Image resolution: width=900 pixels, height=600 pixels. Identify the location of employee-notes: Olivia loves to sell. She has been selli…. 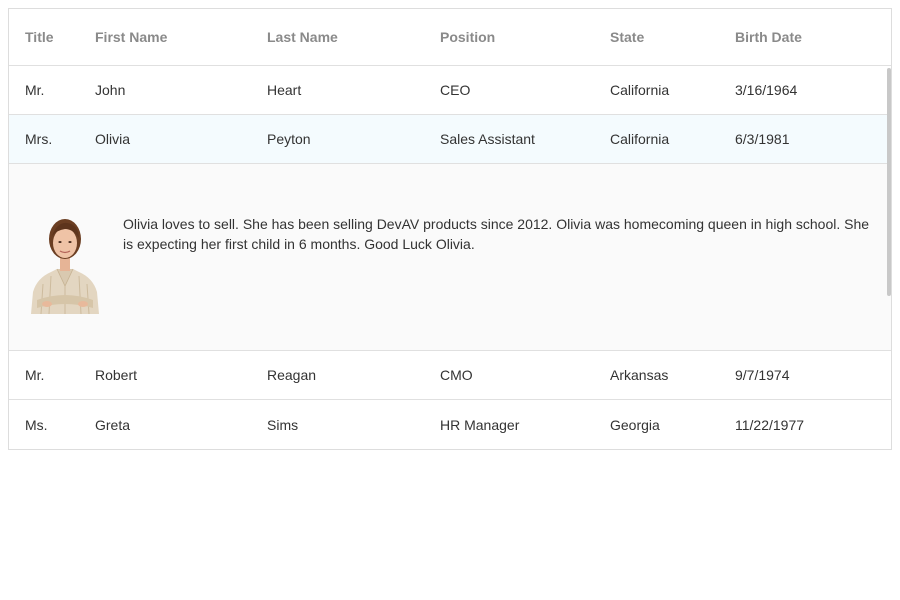
(496, 234).